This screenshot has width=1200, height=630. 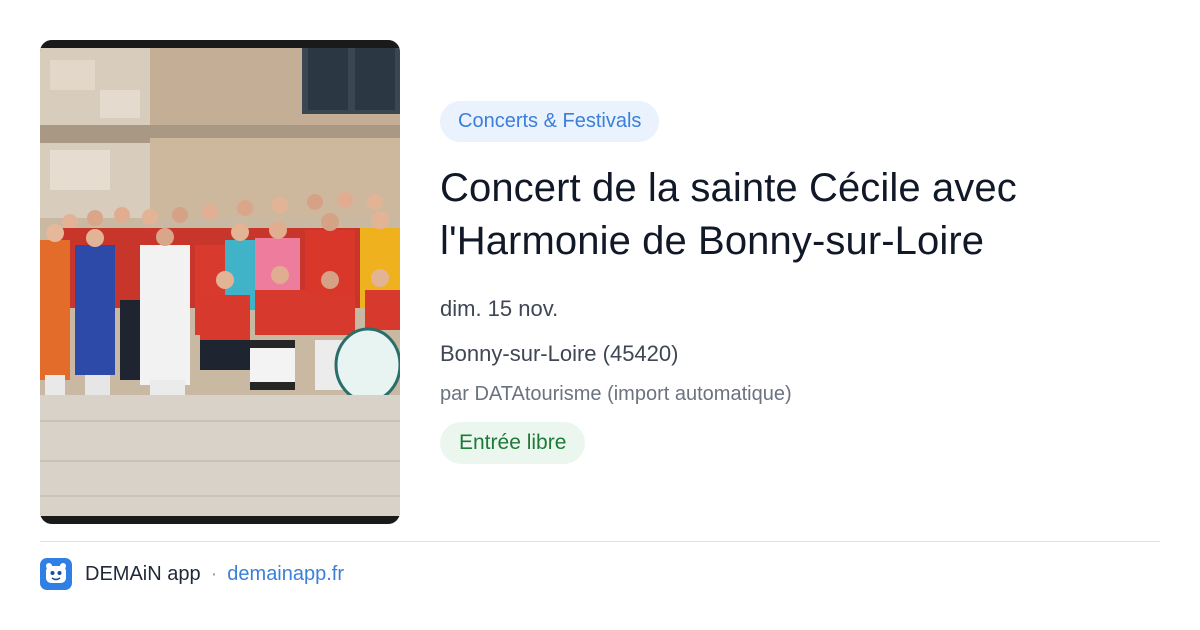 What do you see at coordinates (143, 573) in the screenshot?
I see `app-name: DEMAiN app` at bounding box center [143, 573].